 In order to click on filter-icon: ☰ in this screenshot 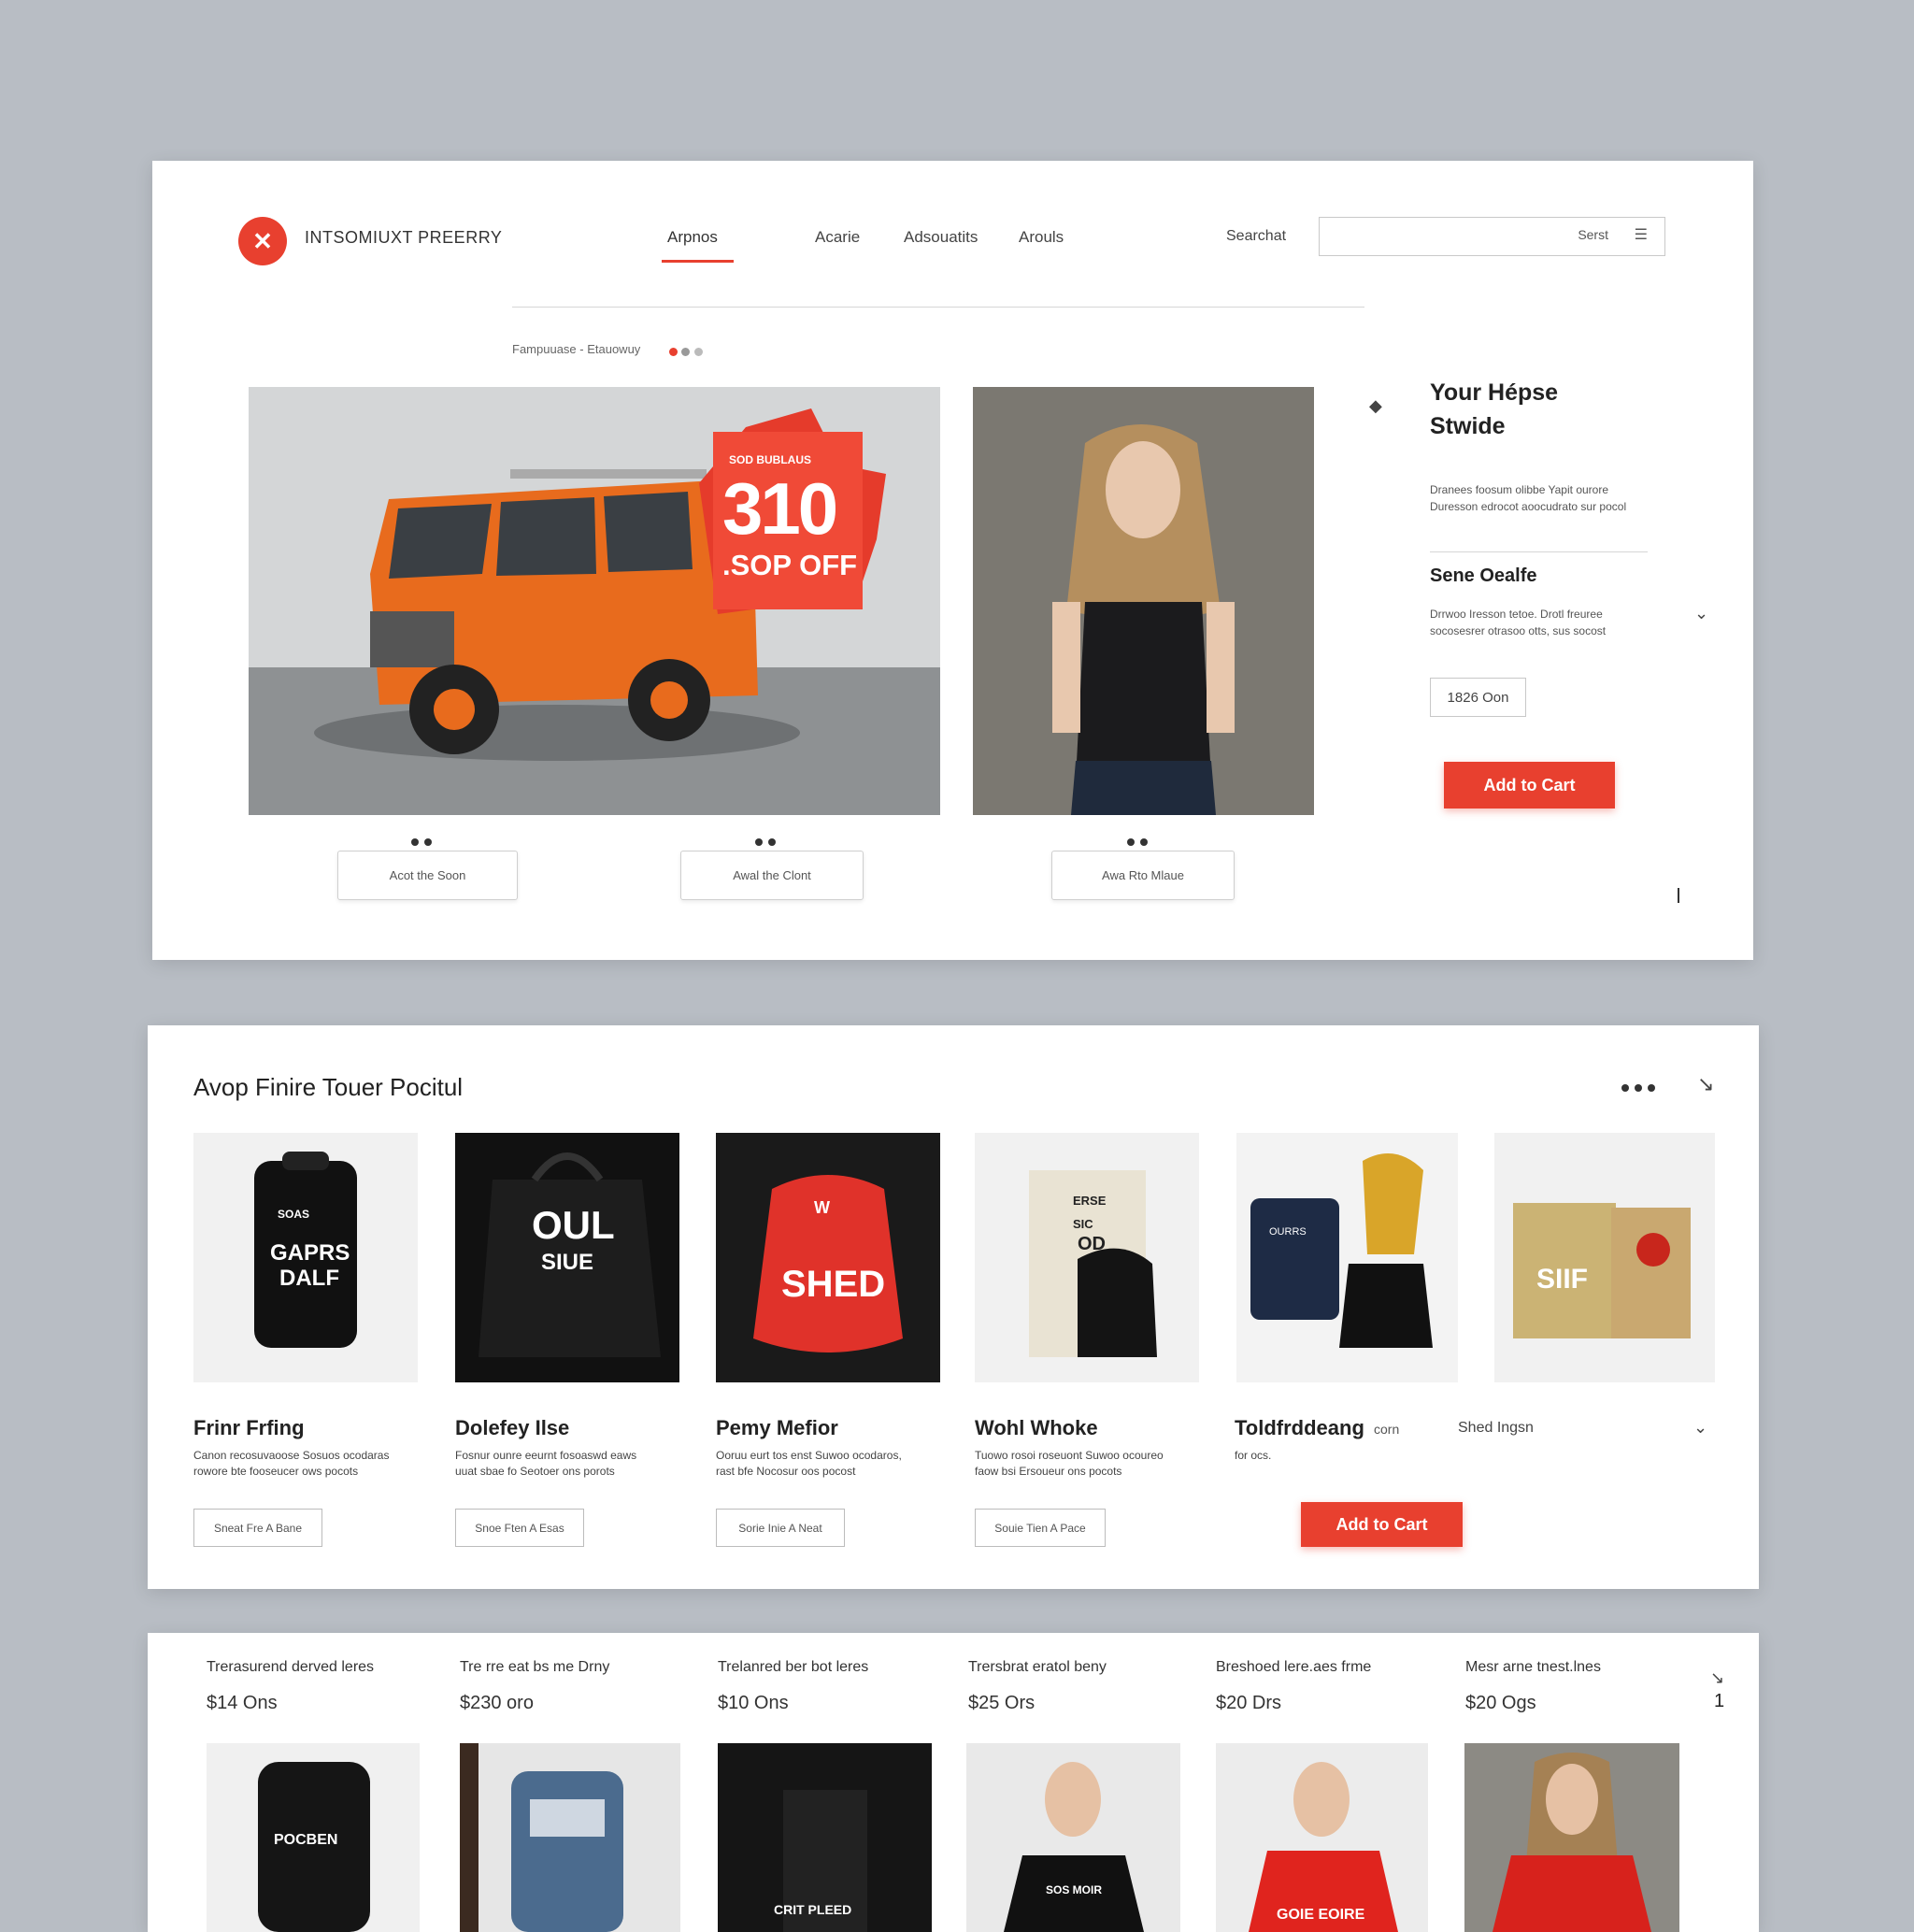, I will do `click(1642, 234)`.